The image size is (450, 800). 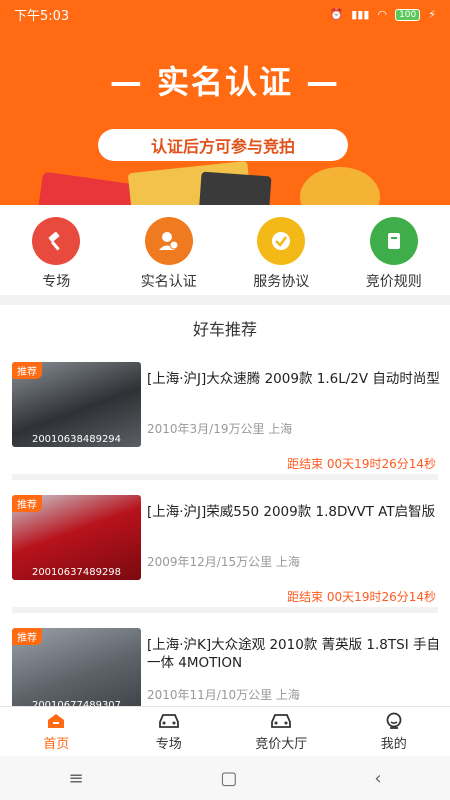 What do you see at coordinates (56, 282) in the screenshot?
I see `quick-item-label: 专场` at bounding box center [56, 282].